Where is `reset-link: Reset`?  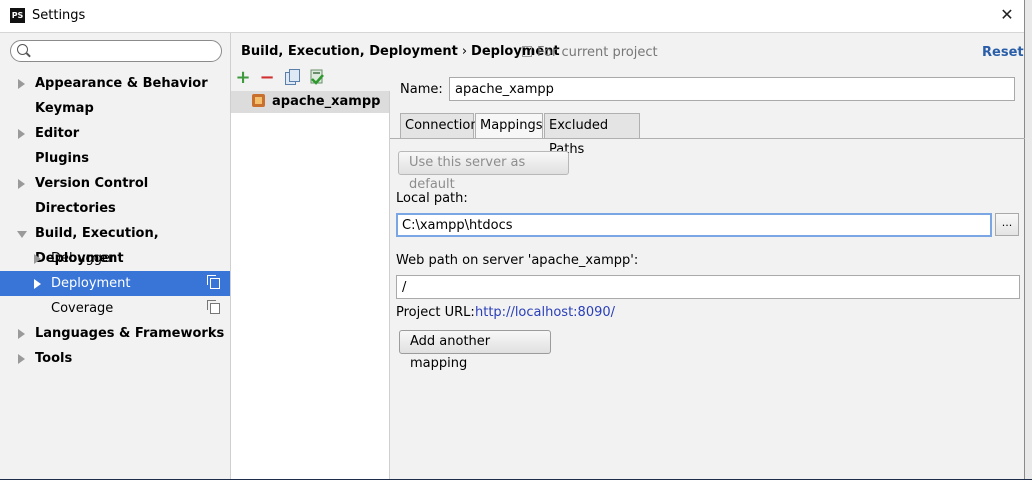
reset-link: Reset is located at coordinates (1003, 52).